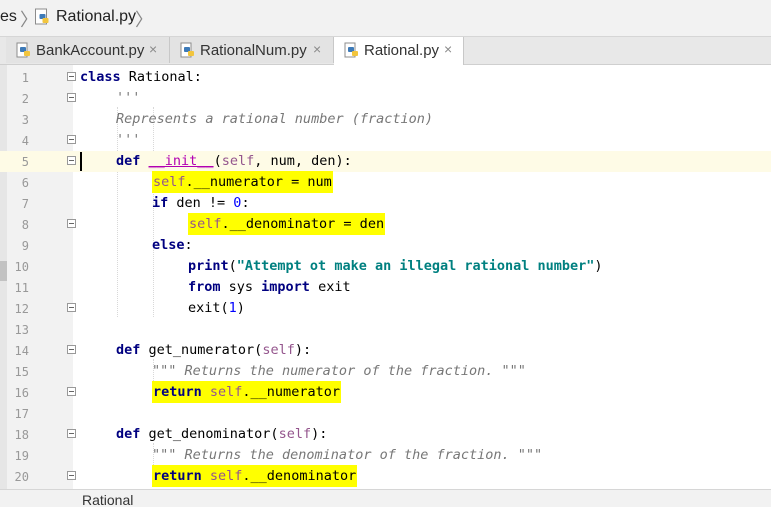 This screenshot has width=771, height=508. I want to click on code-line: 13, so click(385, 329).